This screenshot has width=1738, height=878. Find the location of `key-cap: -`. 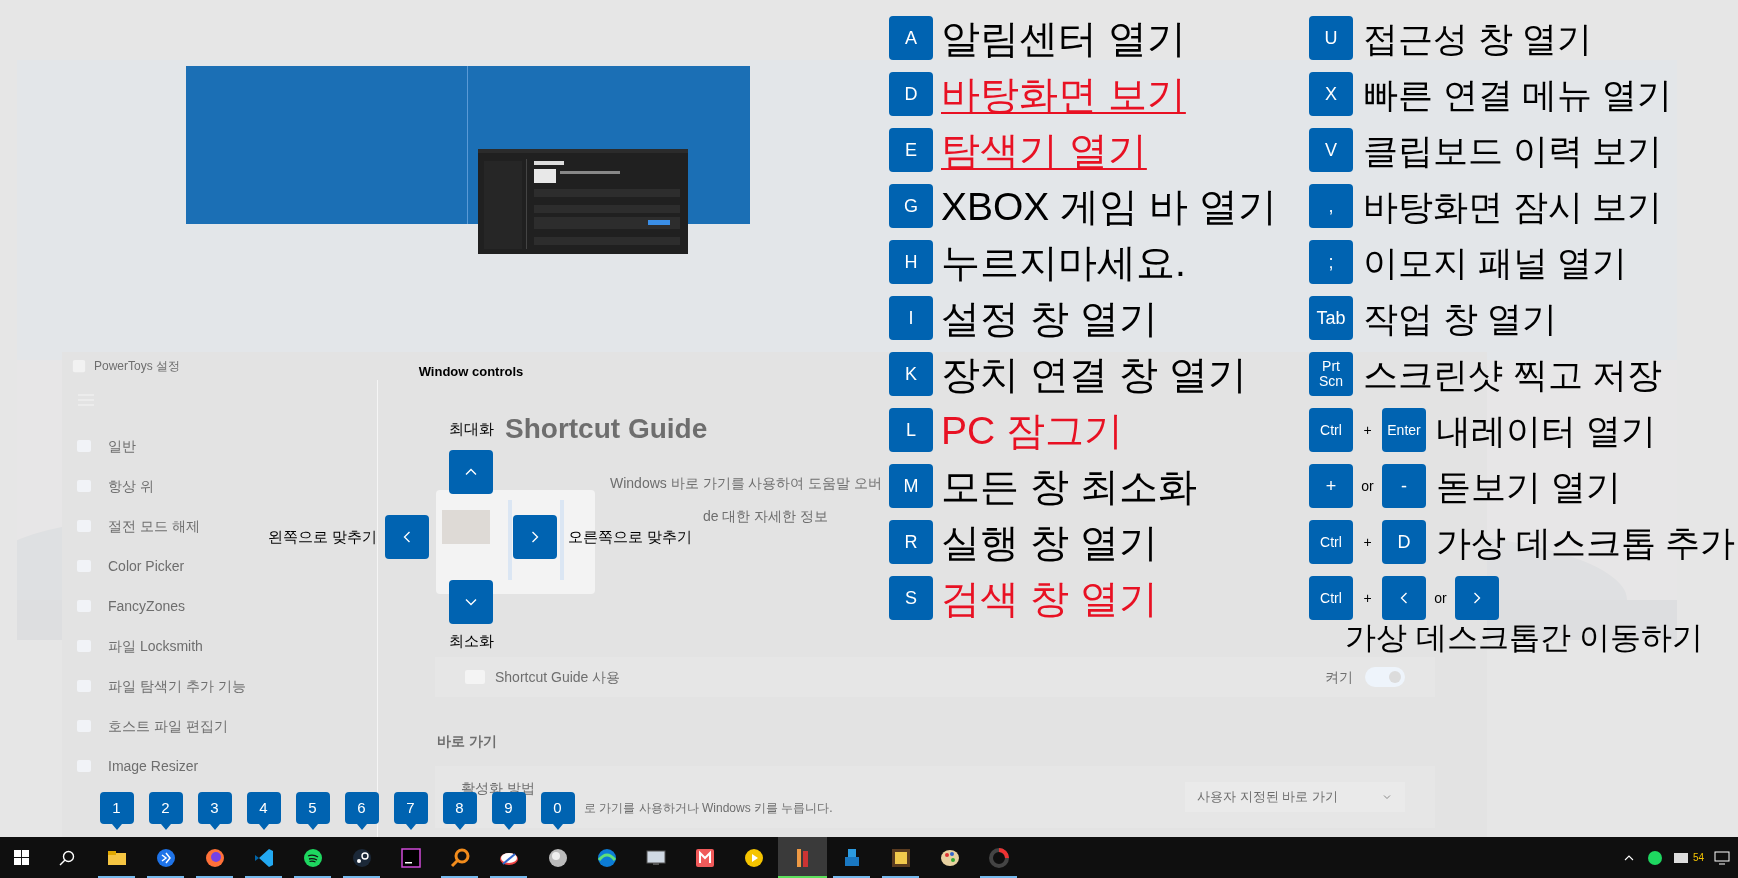

key-cap: - is located at coordinates (1404, 486).